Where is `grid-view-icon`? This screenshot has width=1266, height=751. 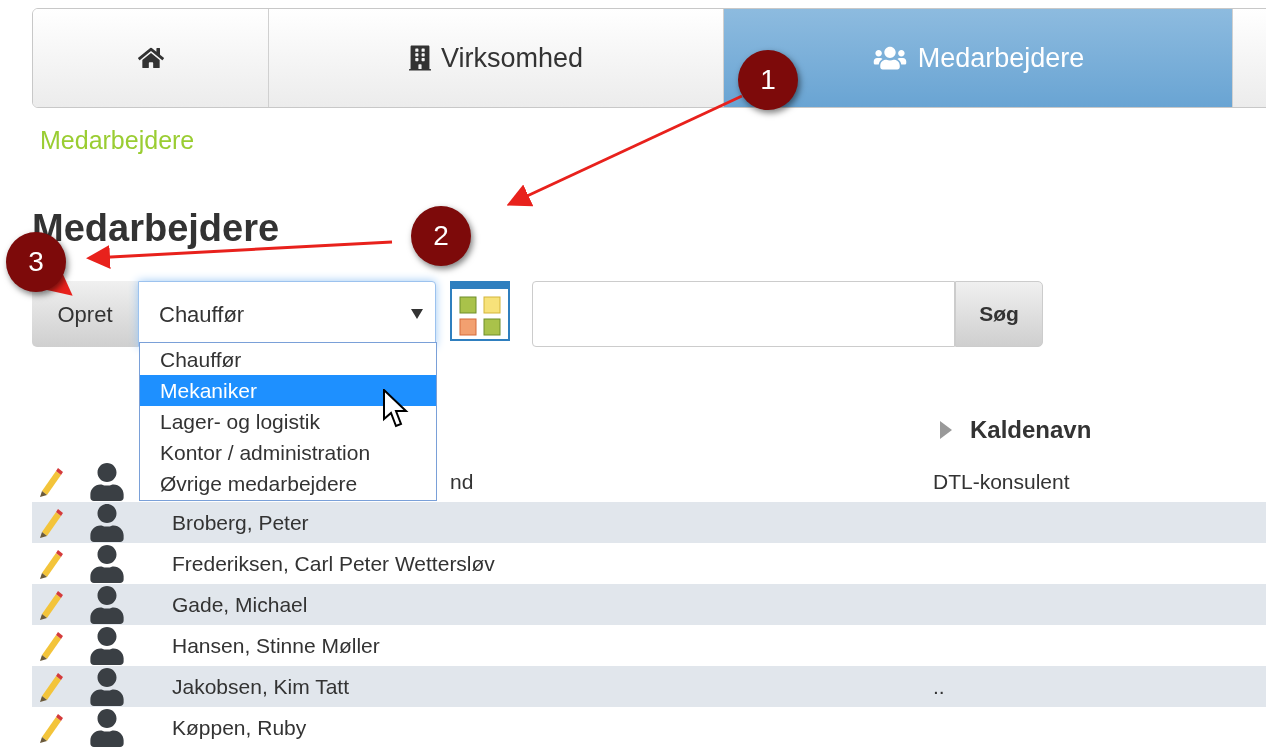
grid-view-icon is located at coordinates (480, 311).